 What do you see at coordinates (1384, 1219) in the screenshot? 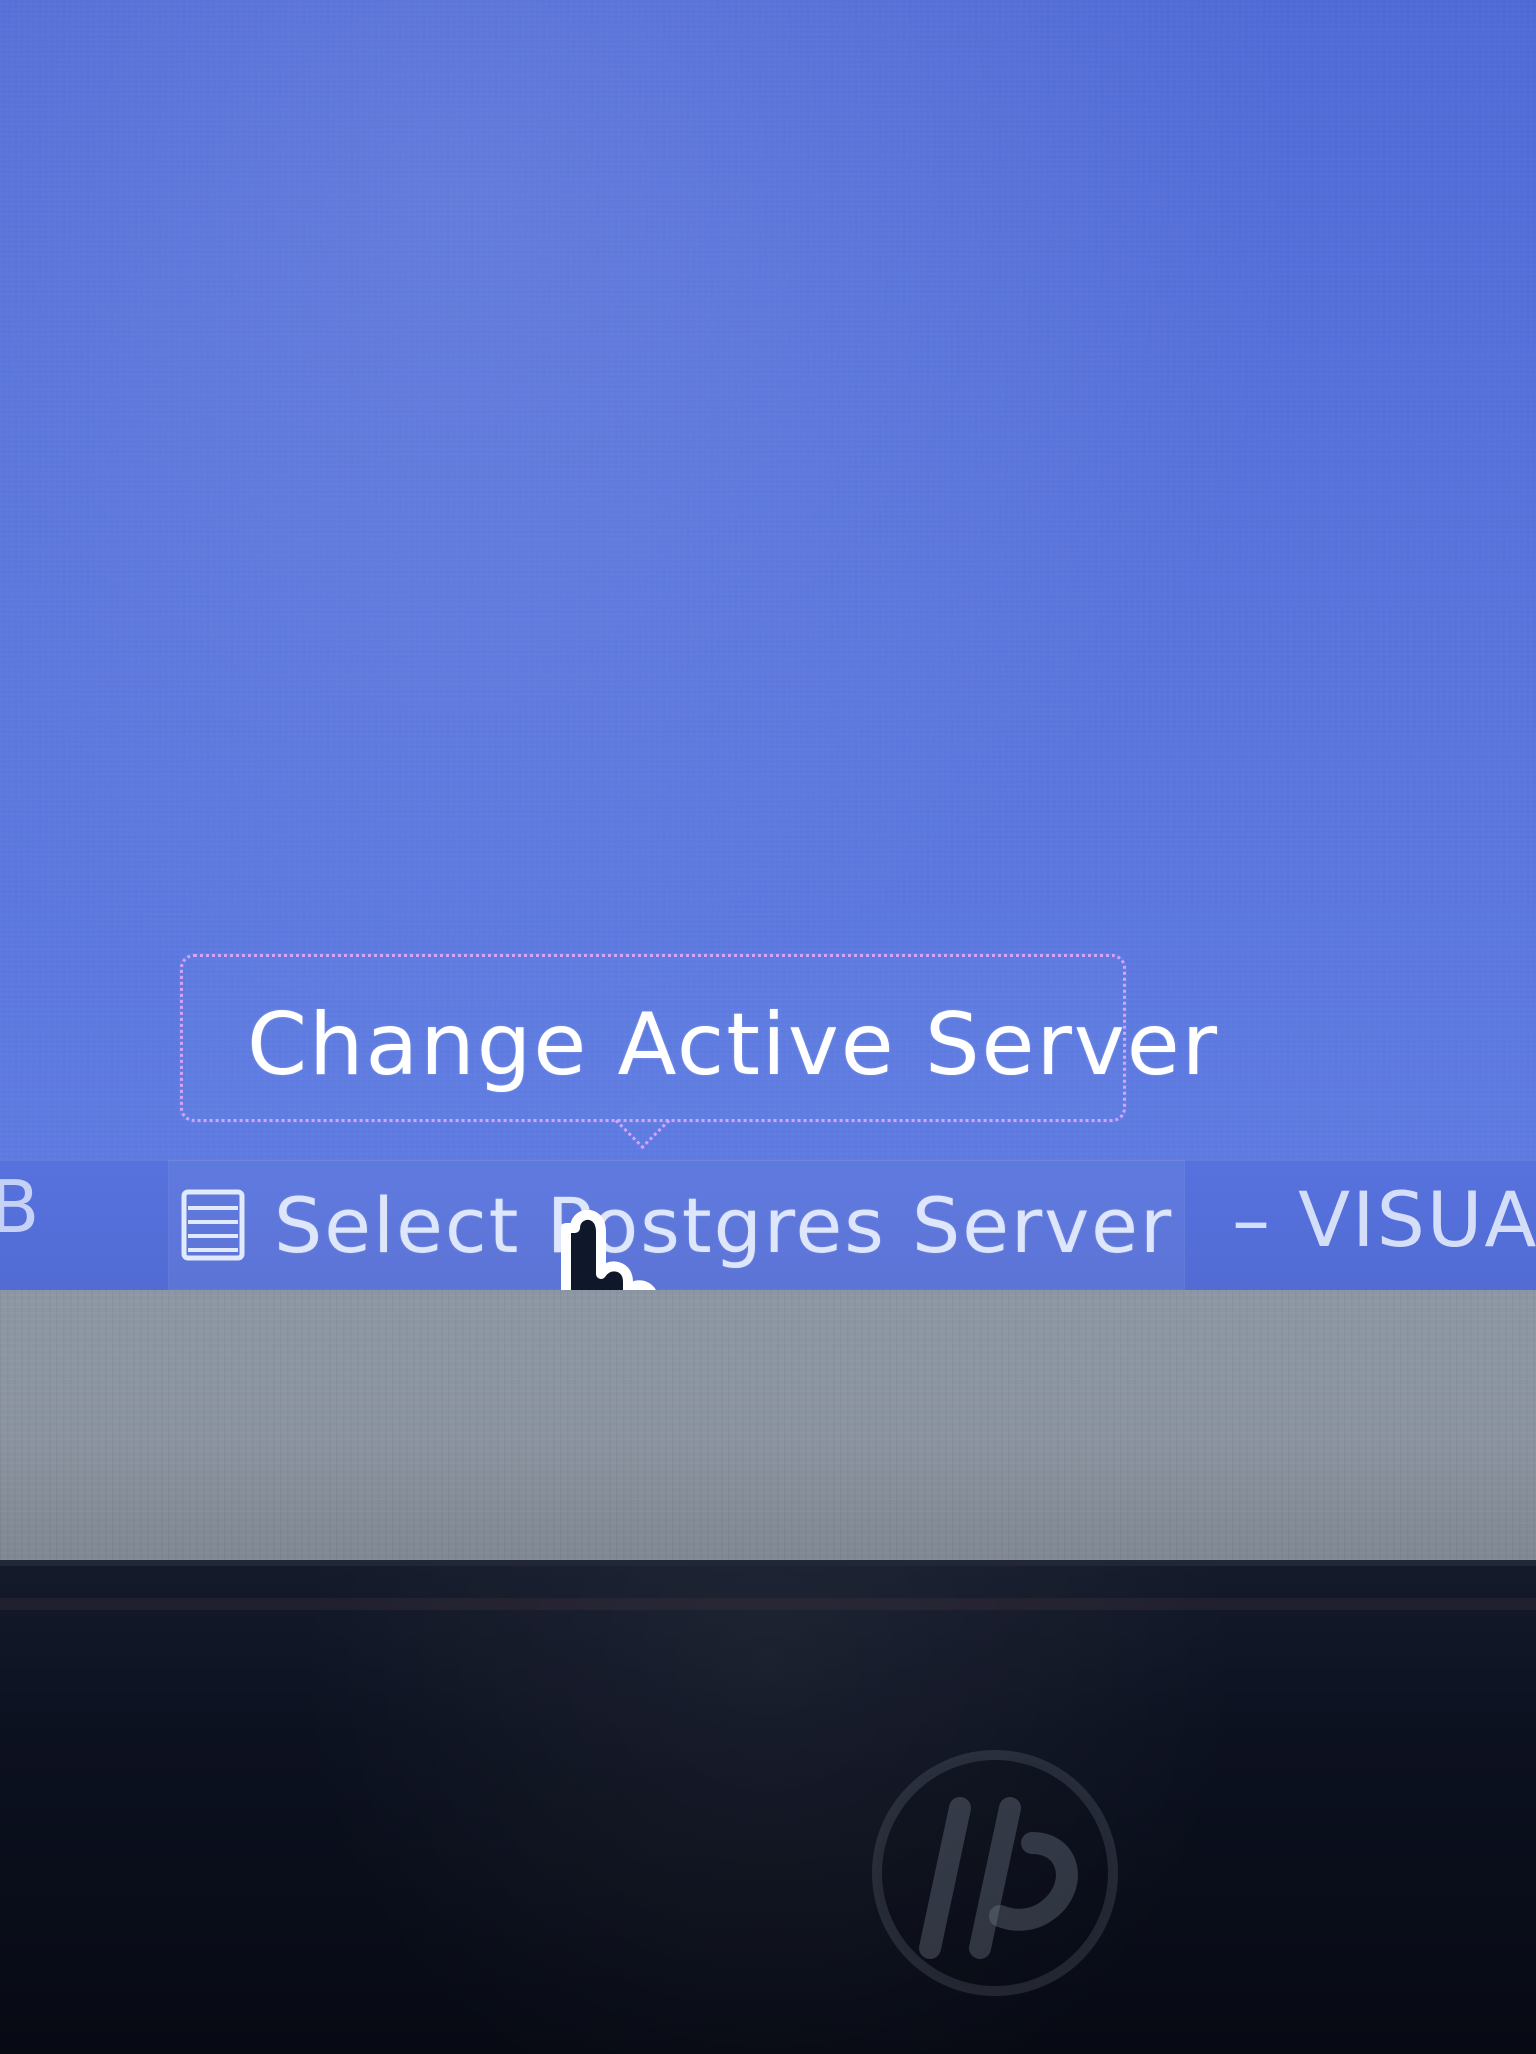
I see `status-bar-right-fragment: – VISUA` at bounding box center [1384, 1219].